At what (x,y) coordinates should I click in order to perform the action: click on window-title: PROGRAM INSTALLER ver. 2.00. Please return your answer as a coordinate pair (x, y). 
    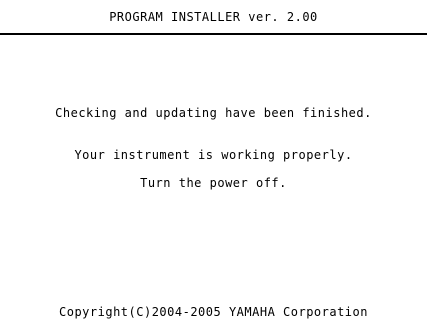
    Looking at the image, I should click on (213, 16).